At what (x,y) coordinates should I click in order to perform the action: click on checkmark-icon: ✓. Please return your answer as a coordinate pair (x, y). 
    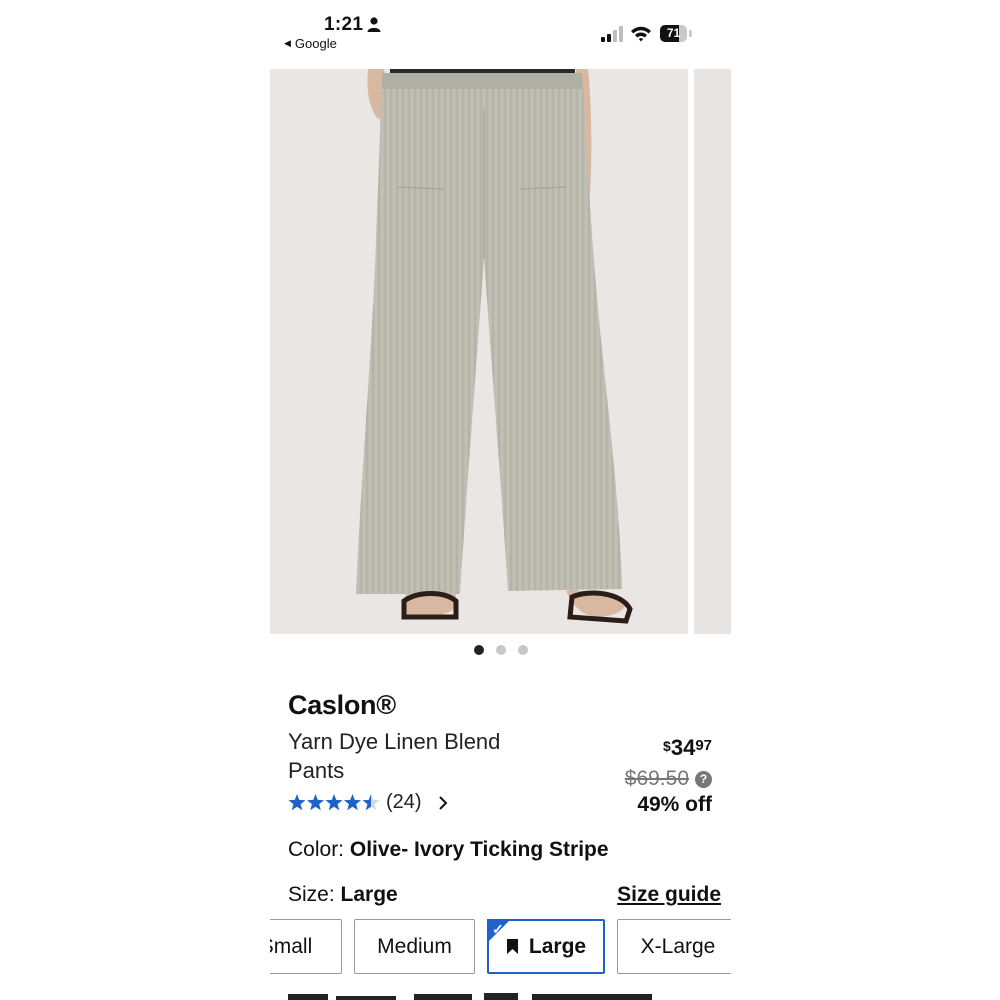
    Looking at the image, I should click on (498, 929).